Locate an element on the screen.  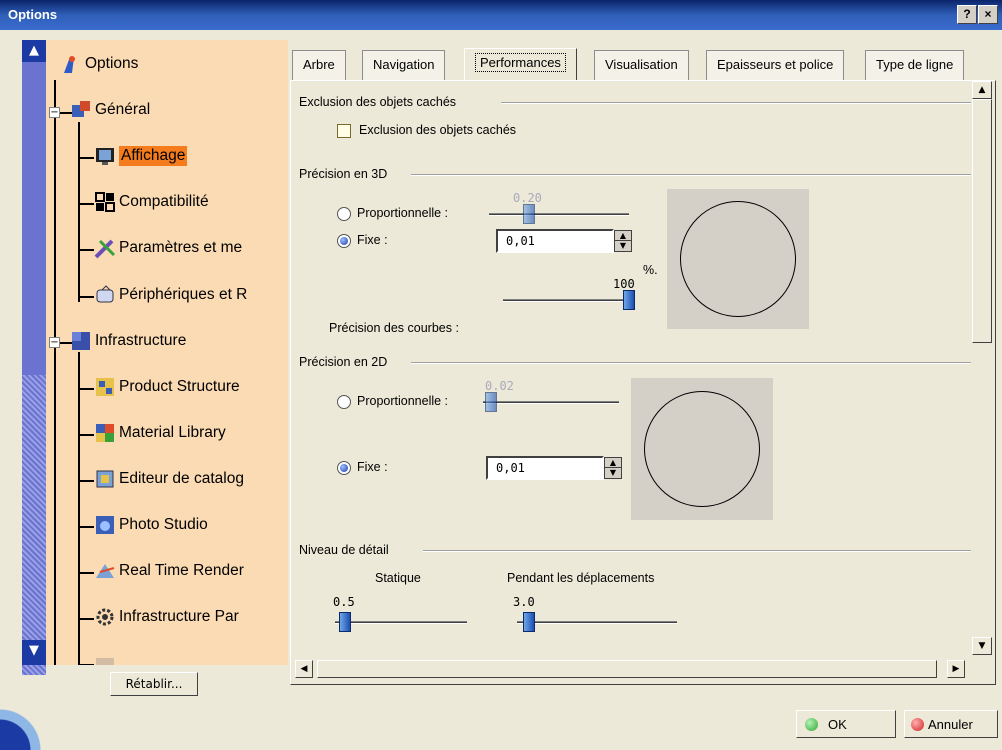
tree-item-label: Editeur de catalog is located at coordinates (181, 478).